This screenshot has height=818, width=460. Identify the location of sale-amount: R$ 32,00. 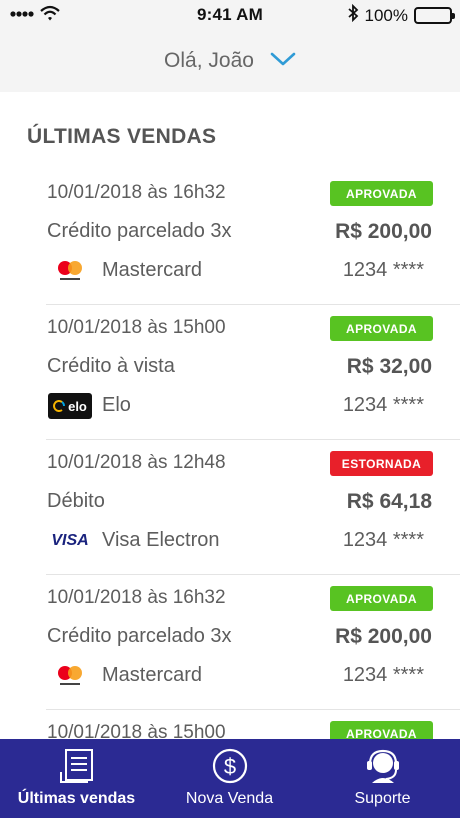
(389, 366).